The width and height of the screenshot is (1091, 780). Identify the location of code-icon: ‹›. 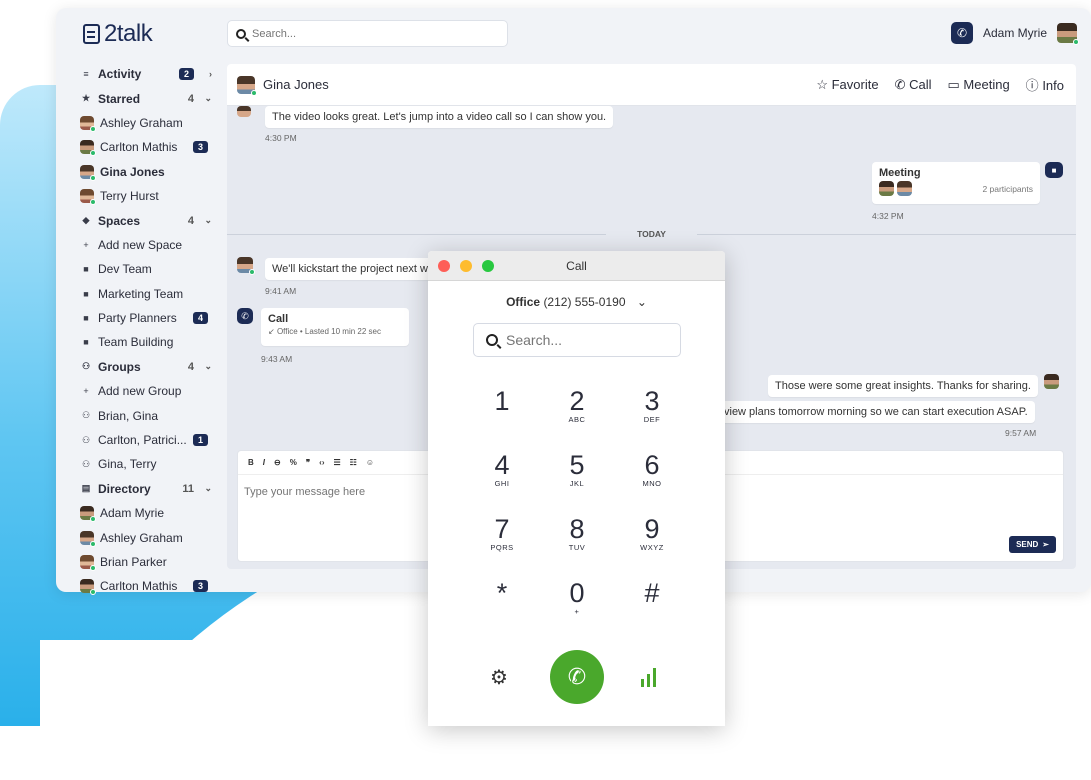
(321, 462).